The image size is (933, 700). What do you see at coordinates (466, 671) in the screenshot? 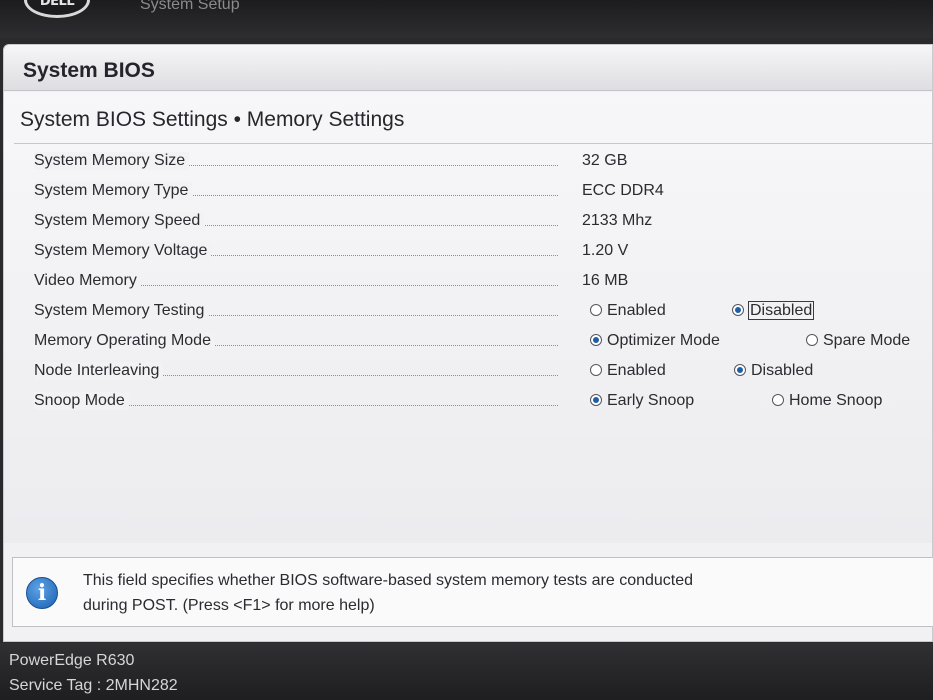
I see `footer: PowerEdge R630 Service Tag : 2MHN282` at bounding box center [466, 671].